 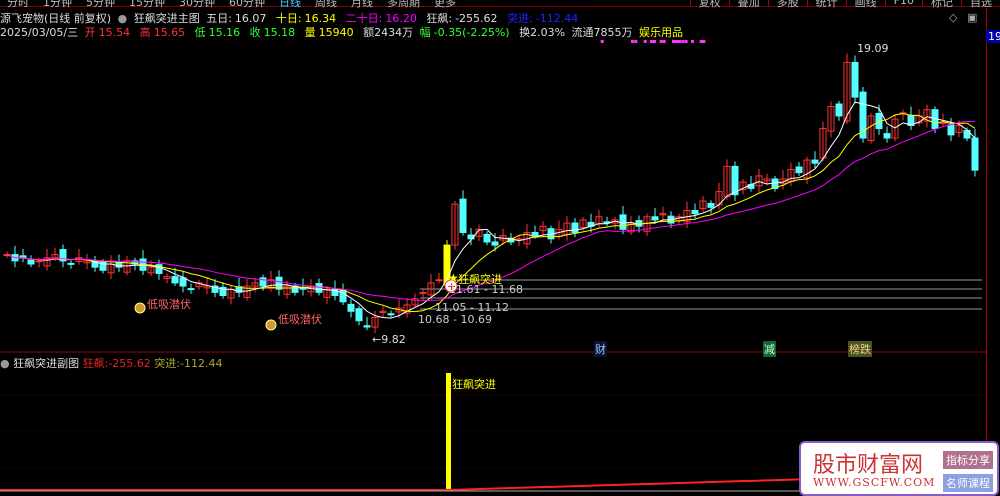 What do you see at coordinates (389, 339) in the screenshot?
I see `low-label: ←9.82` at bounding box center [389, 339].